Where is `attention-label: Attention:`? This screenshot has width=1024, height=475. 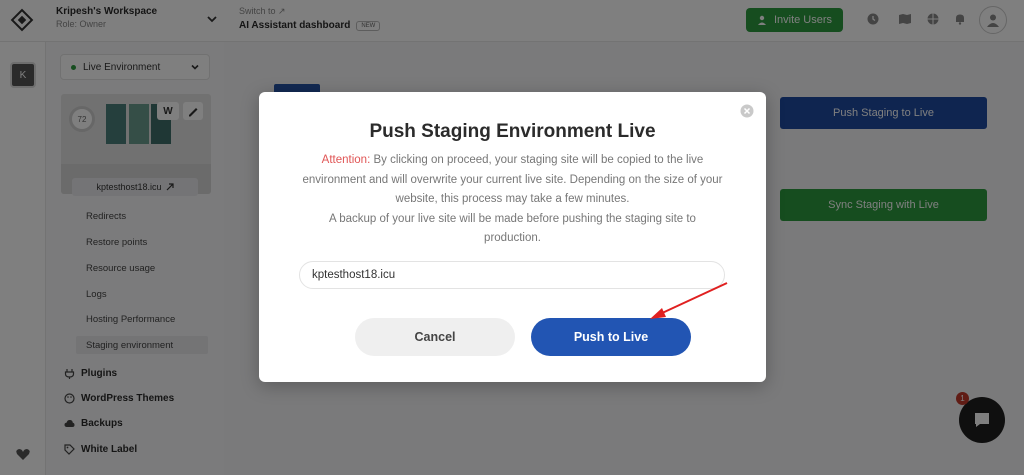 attention-label: Attention: is located at coordinates (346, 160).